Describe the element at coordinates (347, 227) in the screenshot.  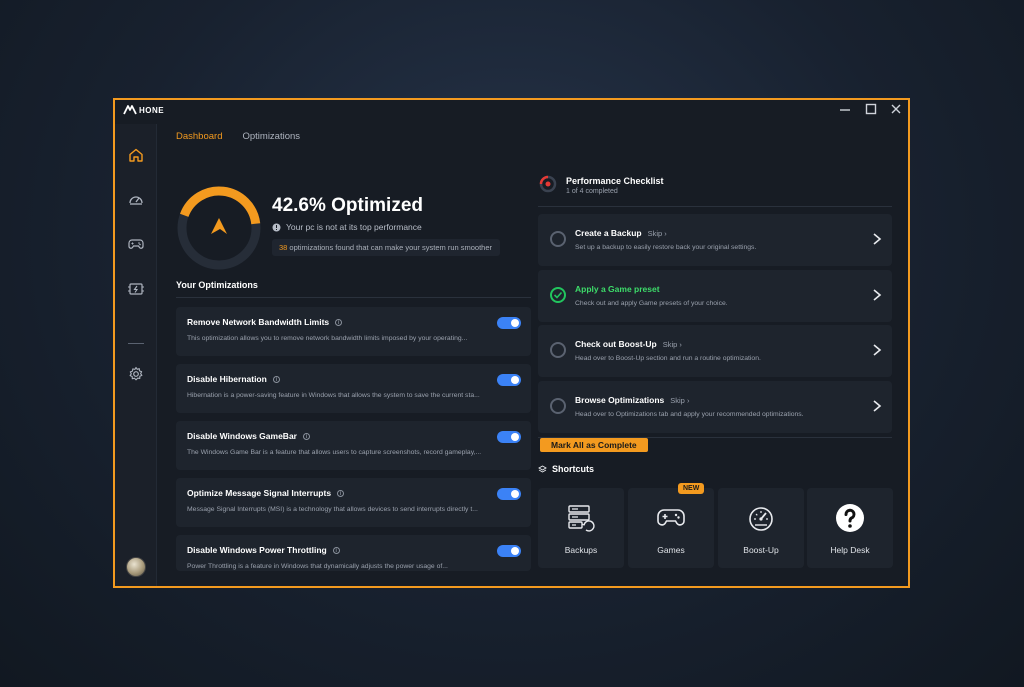
I see `optimization-warning: Your pc is not at its top performance` at that location.